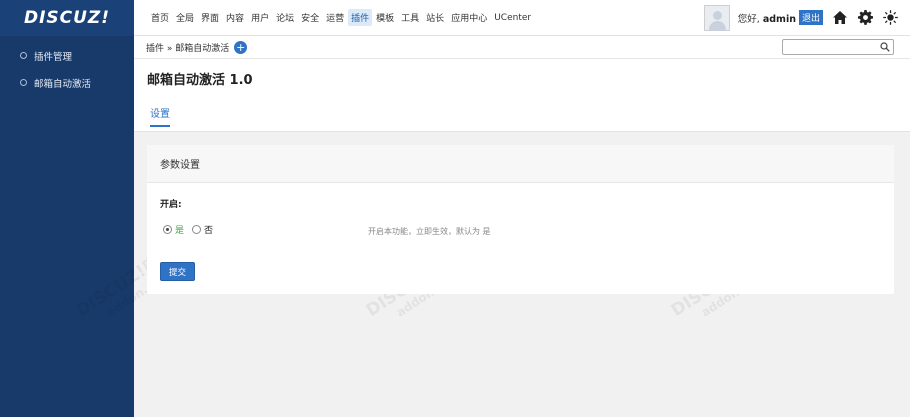 The width and height of the screenshot is (910, 417). I want to click on page-title: 邮箱自动激活 1.0, so click(200, 80).